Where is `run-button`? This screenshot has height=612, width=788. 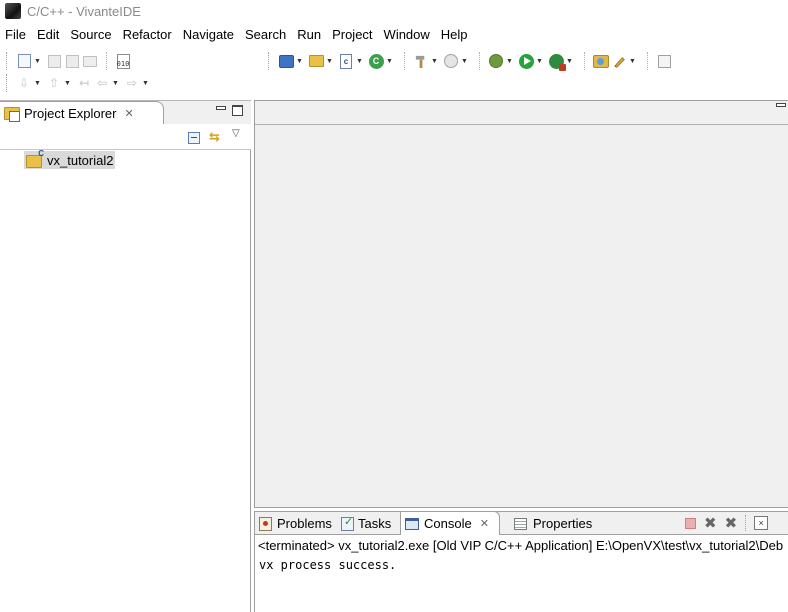 run-button is located at coordinates (526, 61).